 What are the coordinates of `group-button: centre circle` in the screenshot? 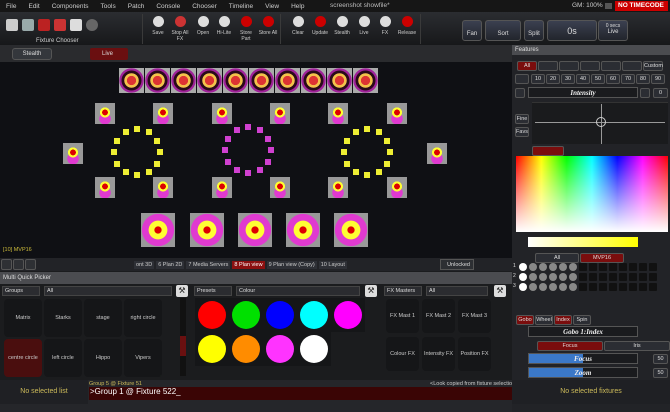 It's located at (23, 358).